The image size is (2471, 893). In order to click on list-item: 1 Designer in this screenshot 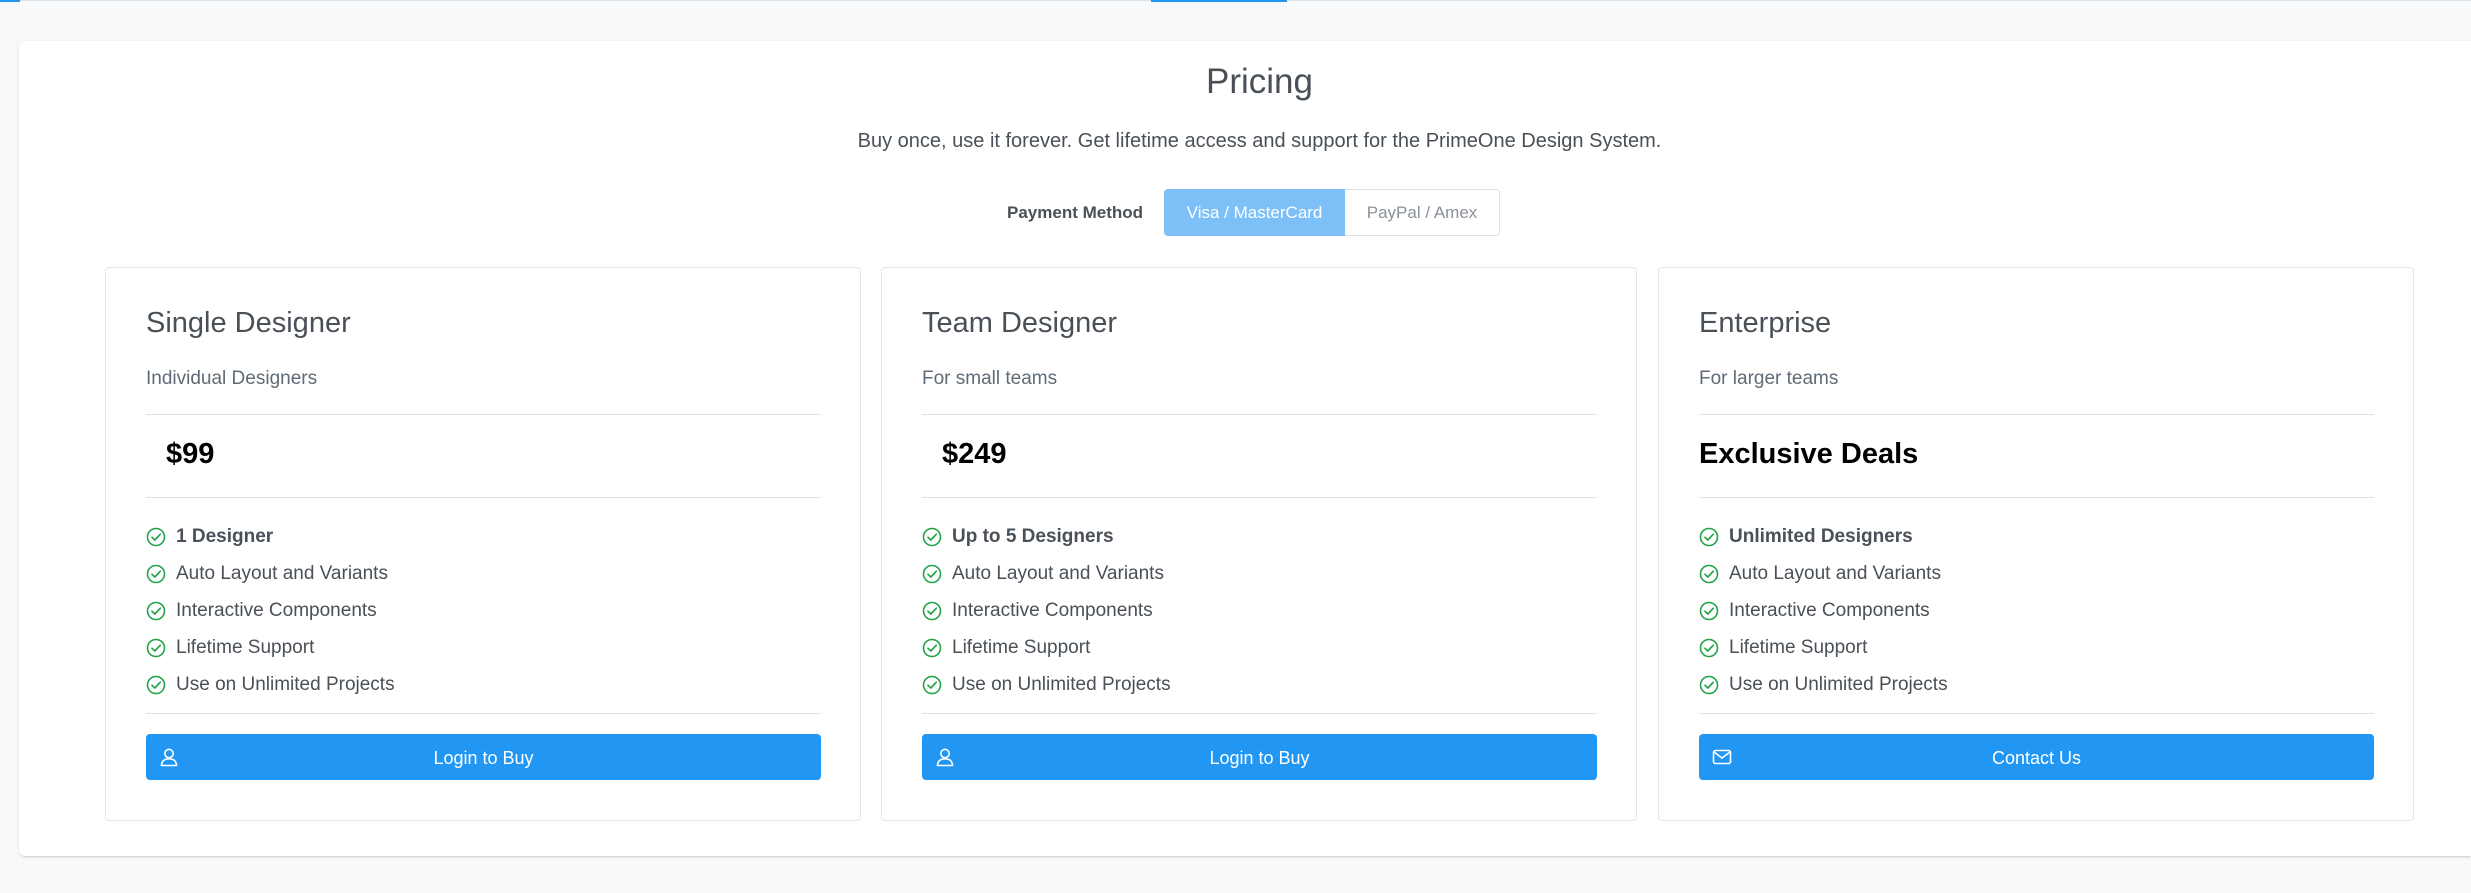, I will do `click(270, 536)`.